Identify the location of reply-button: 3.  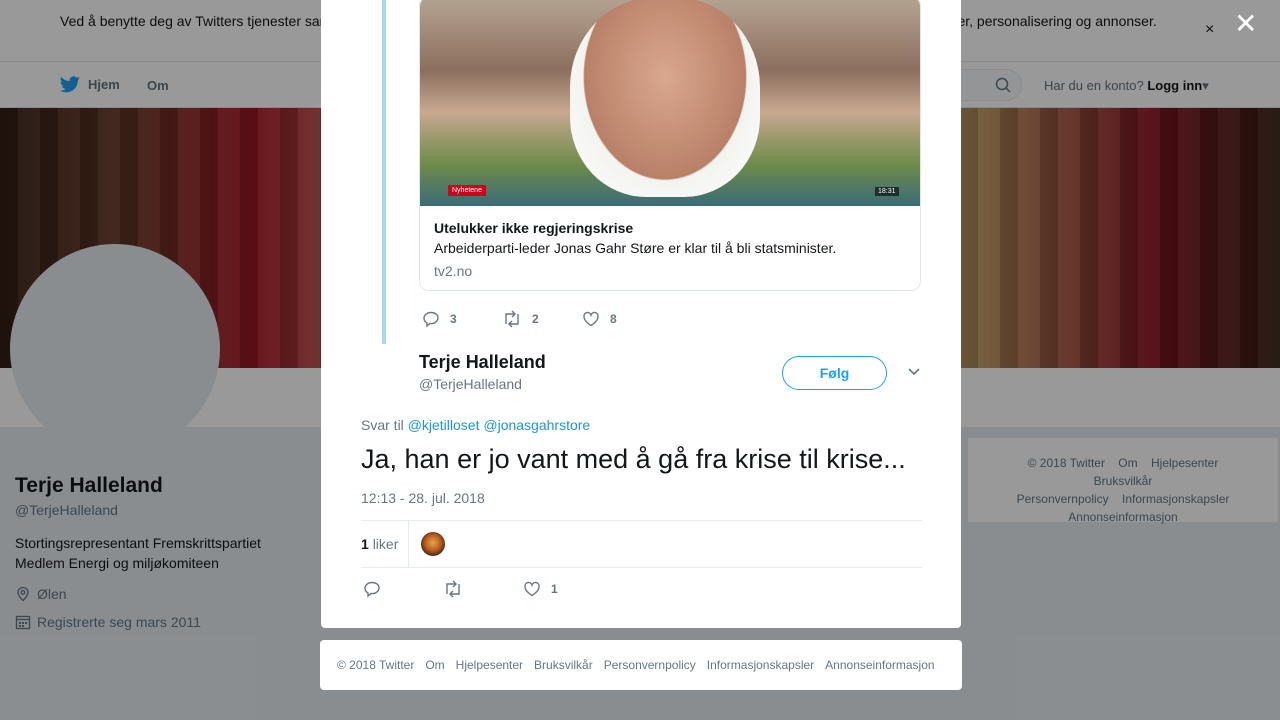
(462, 319).